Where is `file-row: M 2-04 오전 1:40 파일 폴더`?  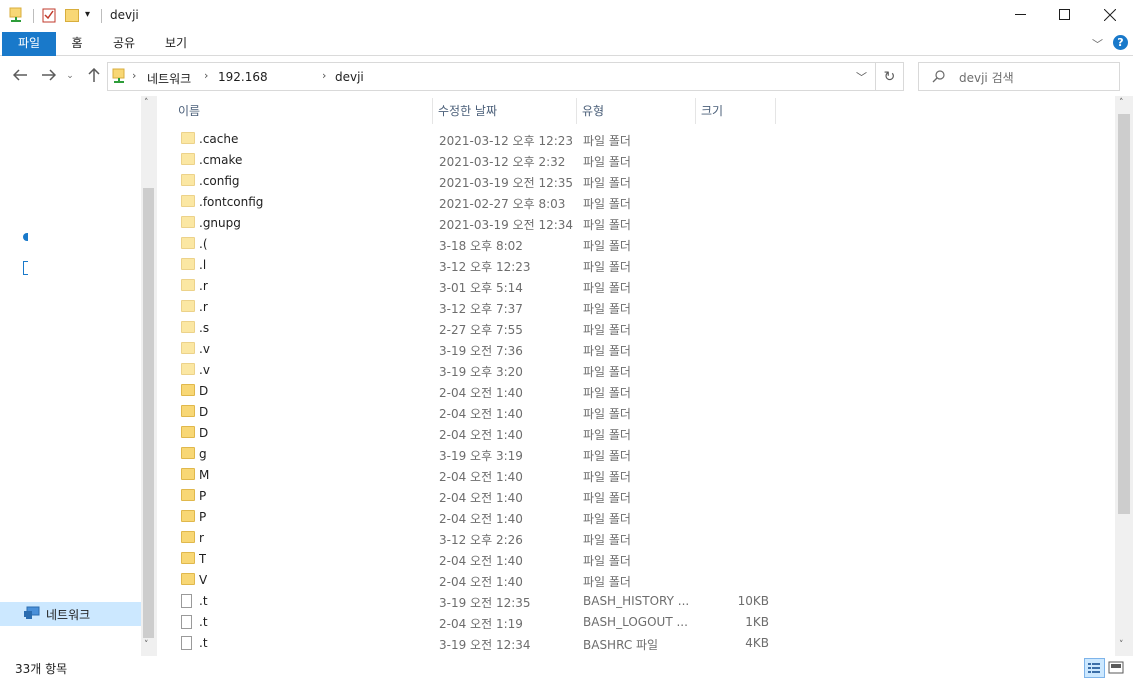 file-row: M 2-04 오전 1:40 파일 폴더 is located at coordinates (472, 475).